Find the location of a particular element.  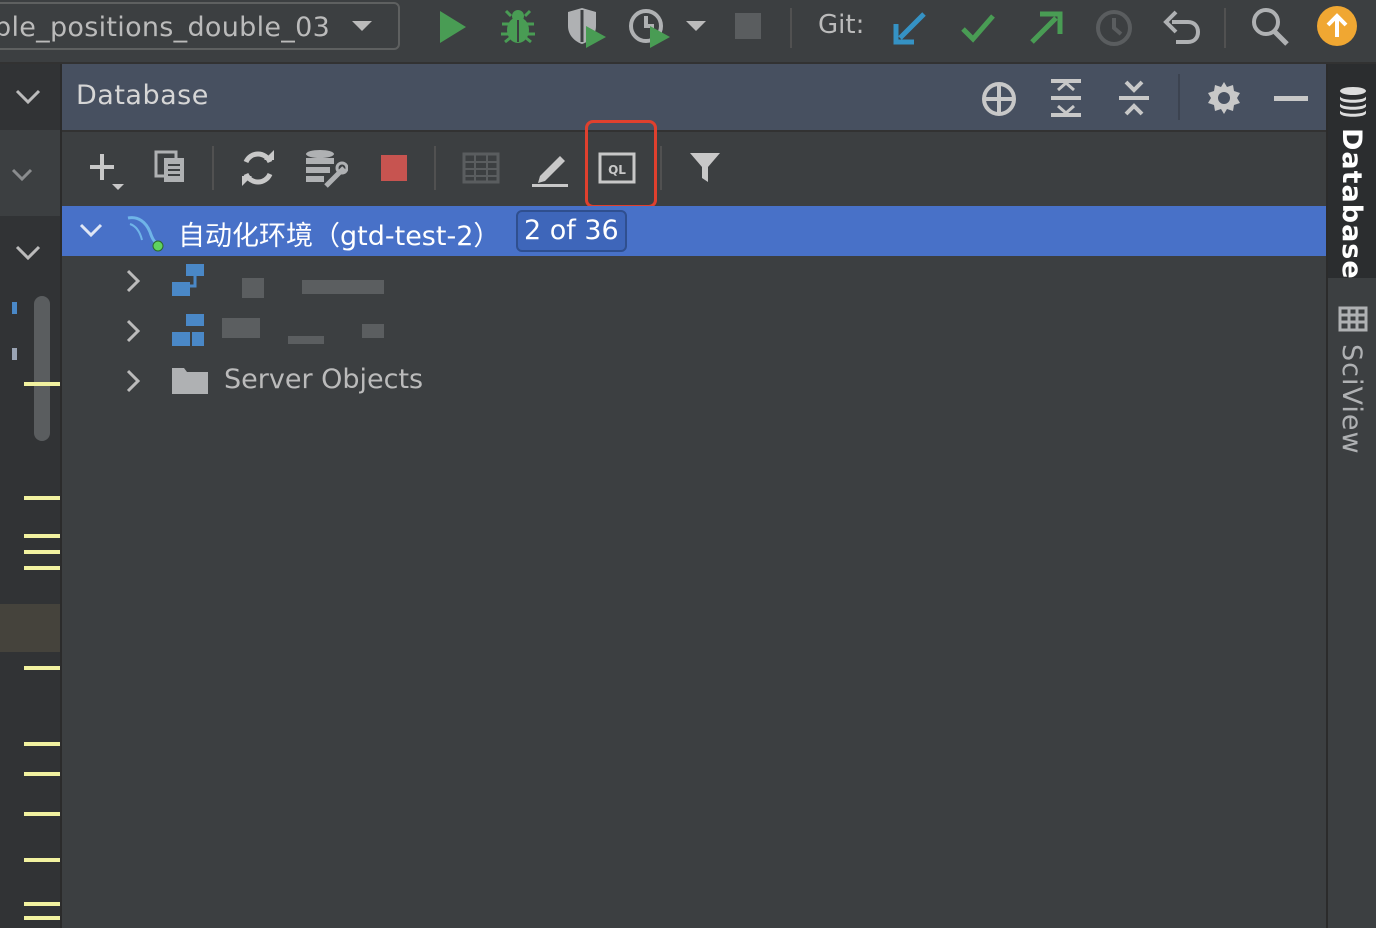

edit-icon is located at coordinates (550, 168).